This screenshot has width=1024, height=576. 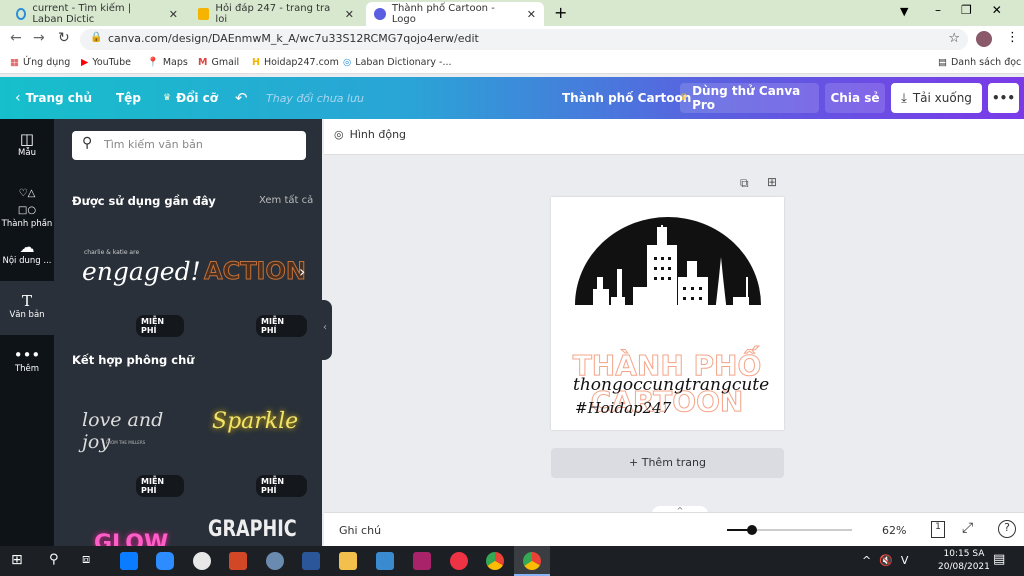 I want to click on back-icon: ←, so click(x=16, y=38).